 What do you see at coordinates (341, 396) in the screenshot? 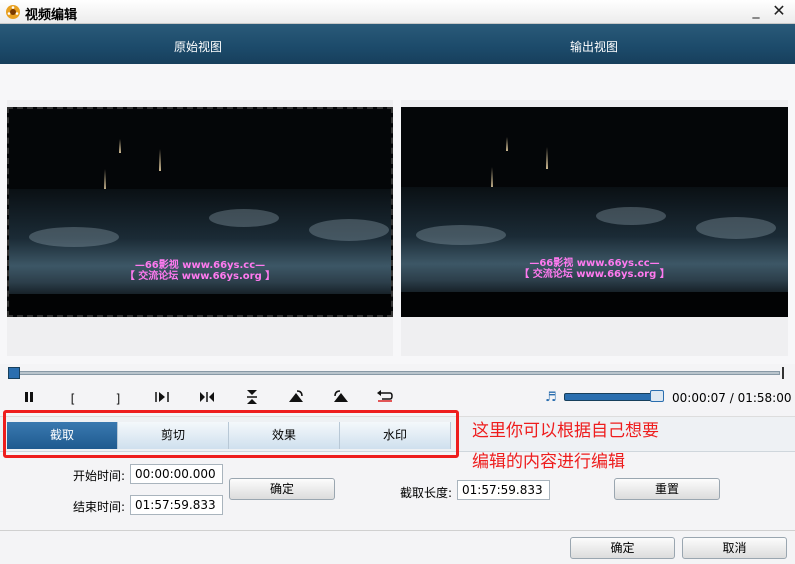
I see `rotate-left-icon` at bounding box center [341, 396].